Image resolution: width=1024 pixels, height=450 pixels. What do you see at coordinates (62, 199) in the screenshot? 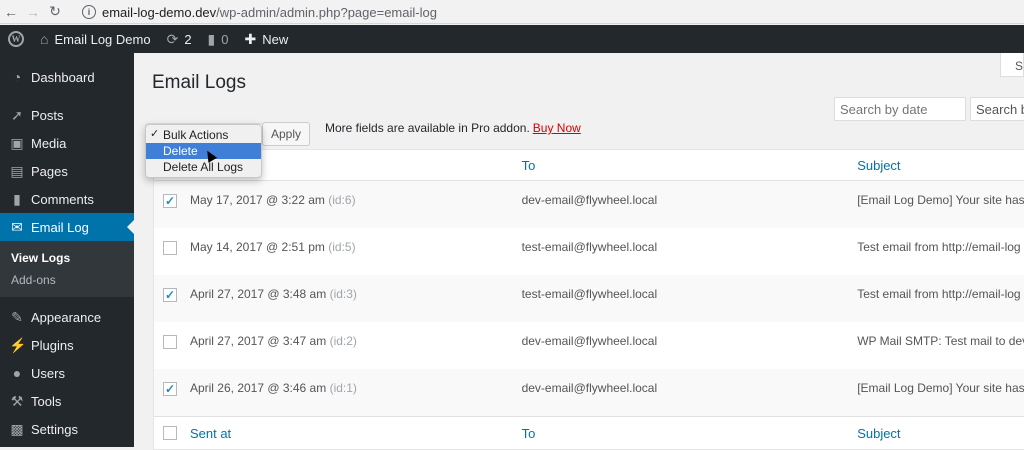
I see `sidebar-item-label: Comments` at bounding box center [62, 199].